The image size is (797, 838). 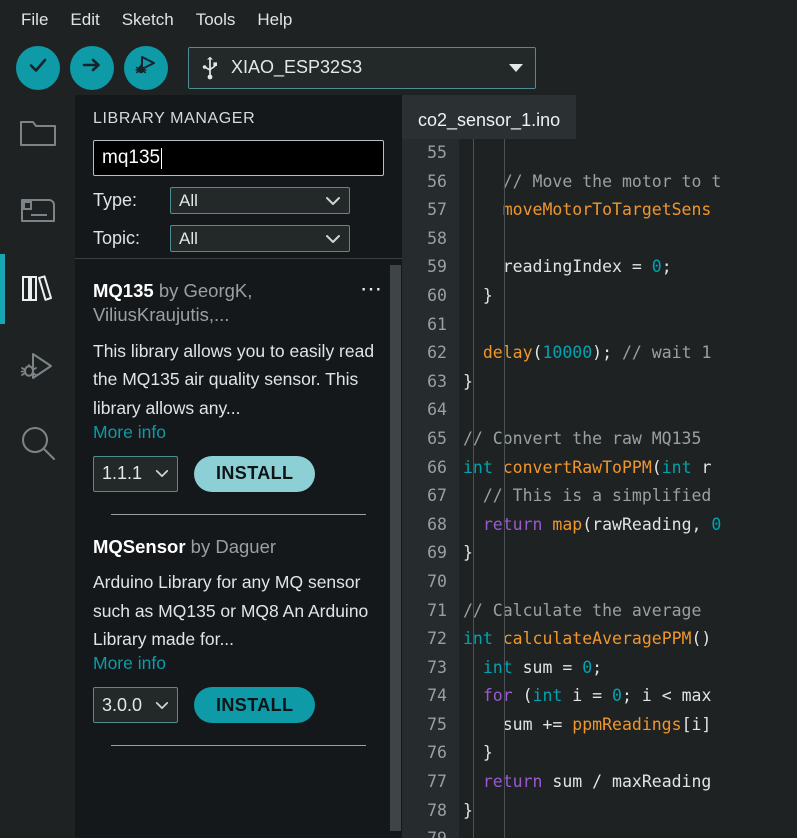 What do you see at coordinates (437, 553) in the screenshot?
I see `line-number: 69` at bounding box center [437, 553].